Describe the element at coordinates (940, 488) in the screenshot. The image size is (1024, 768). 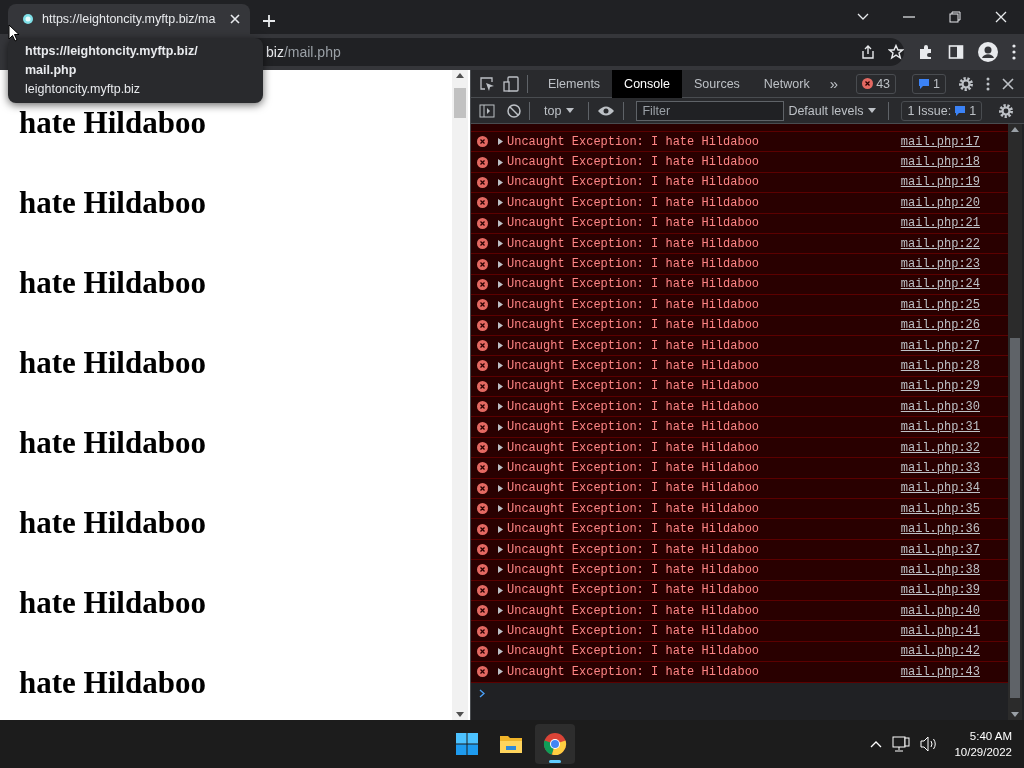
I see `source-link: mail.php:34` at that location.